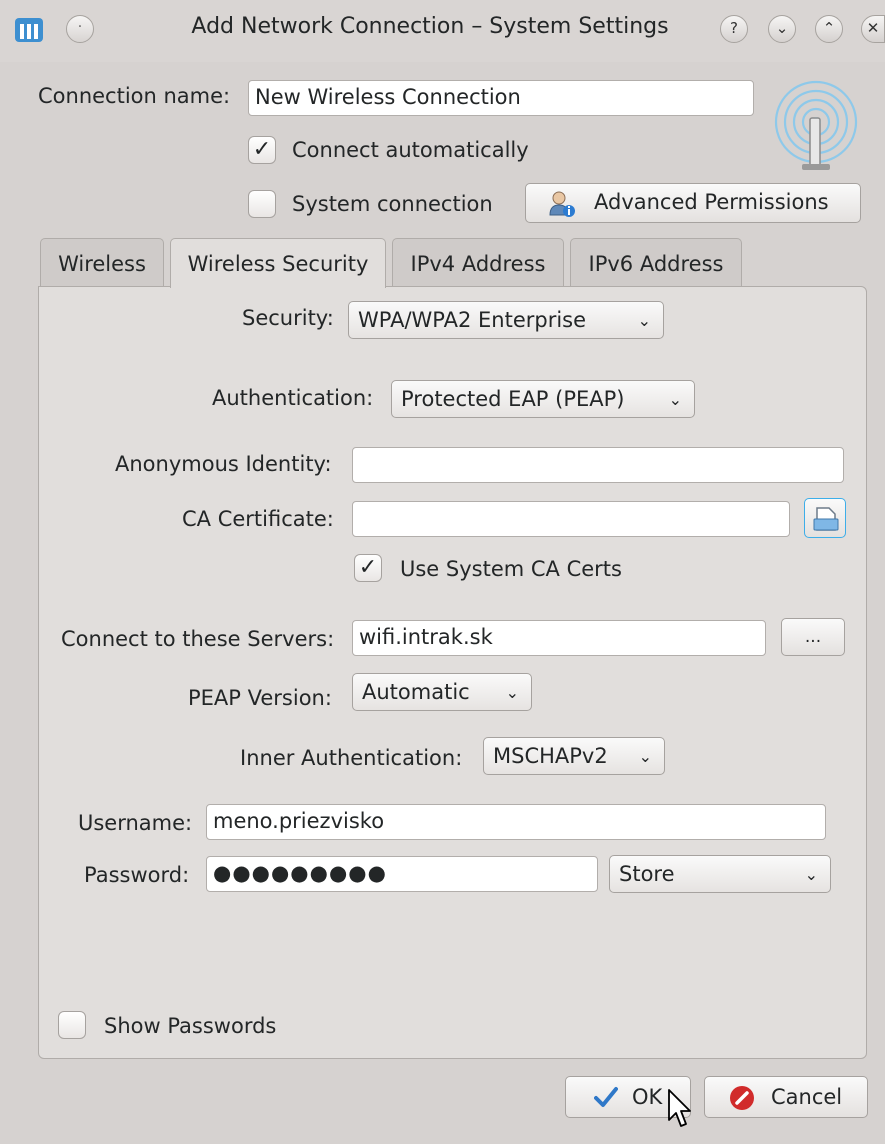 The height and width of the screenshot is (1144, 885). What do you see at coordinates (606, 1099) in the screenshot?
I see `ok-check-icon` at bounding box center [606, 1099].